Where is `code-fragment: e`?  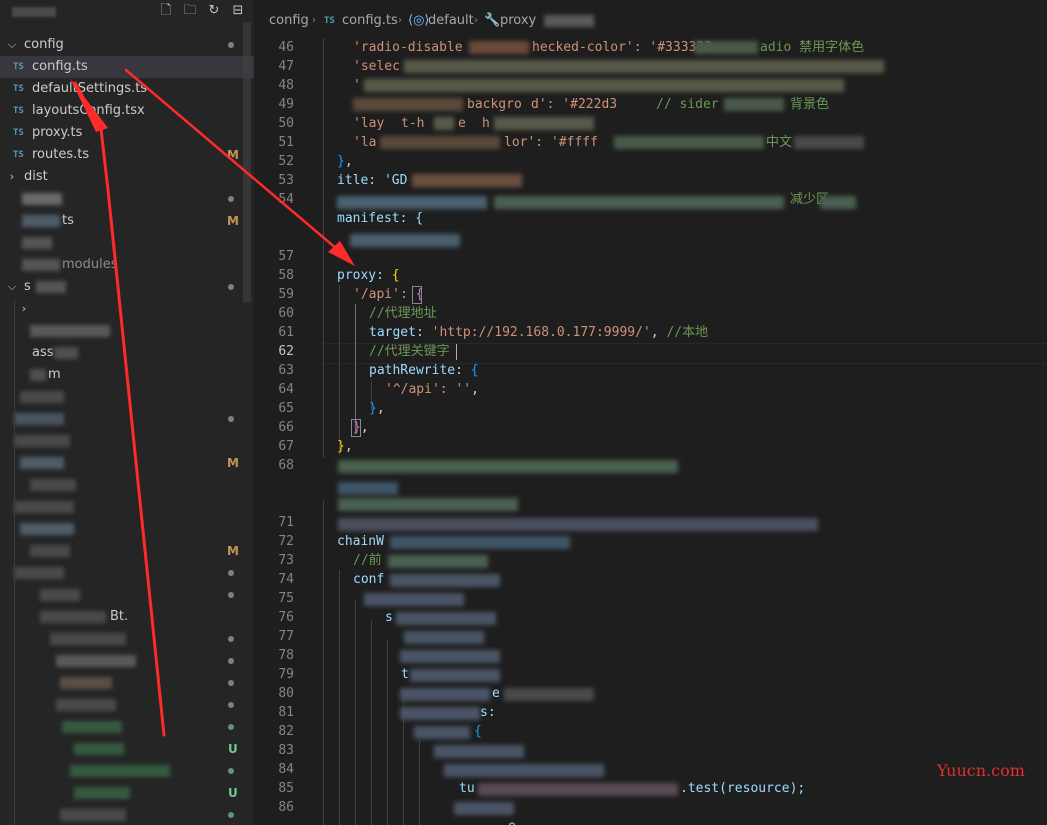 code-fragment: e is located at coordinates (462, 123).